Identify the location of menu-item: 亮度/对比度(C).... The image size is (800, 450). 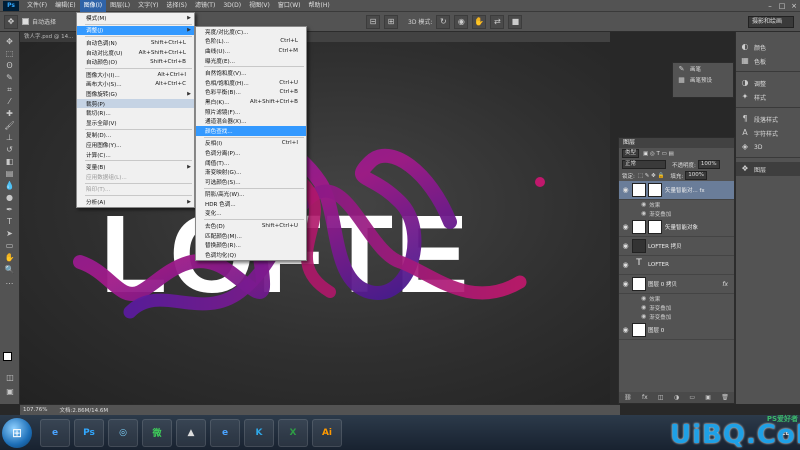
(251, 32).